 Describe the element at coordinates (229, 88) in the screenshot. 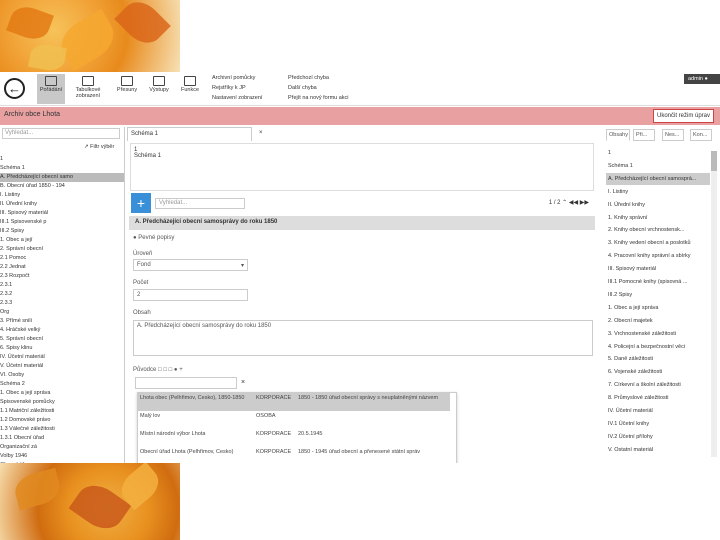

I see `menu-registers: Rejstříky k JP` at that location.